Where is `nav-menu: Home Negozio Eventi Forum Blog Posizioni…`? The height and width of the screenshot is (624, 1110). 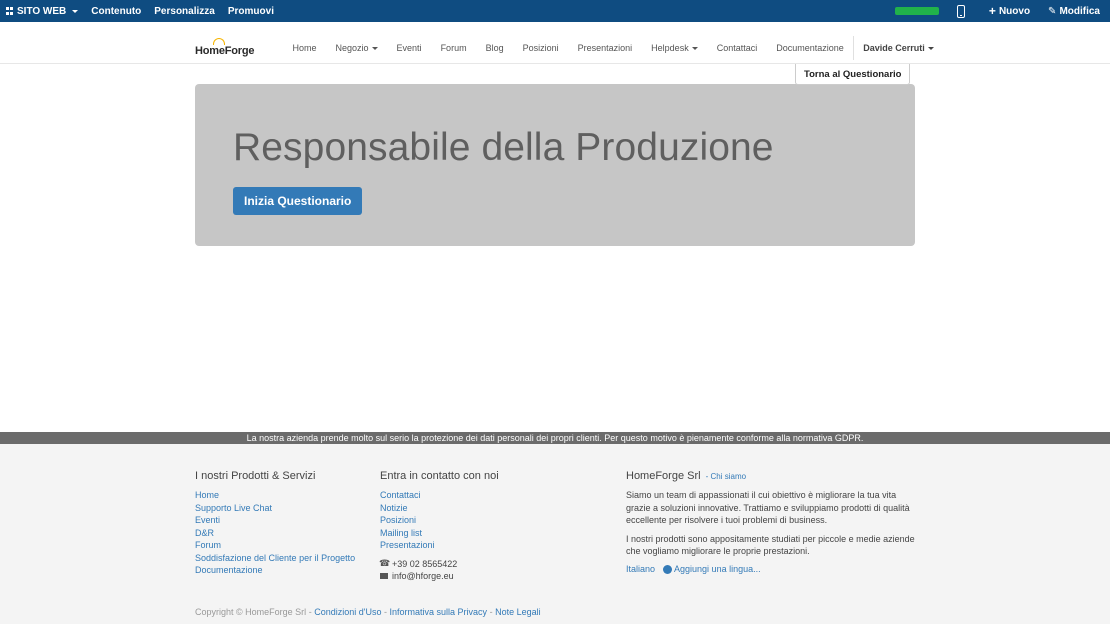 nav-menu: Home Negozio Eventi Forum Blog Posizioni… is located at coordinates (613, 48).